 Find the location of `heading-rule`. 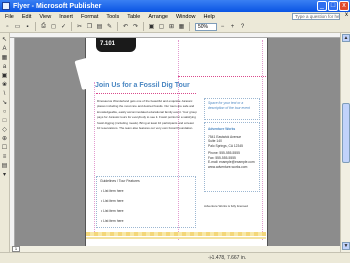

heading-rule is located at coordinates (146, 93).